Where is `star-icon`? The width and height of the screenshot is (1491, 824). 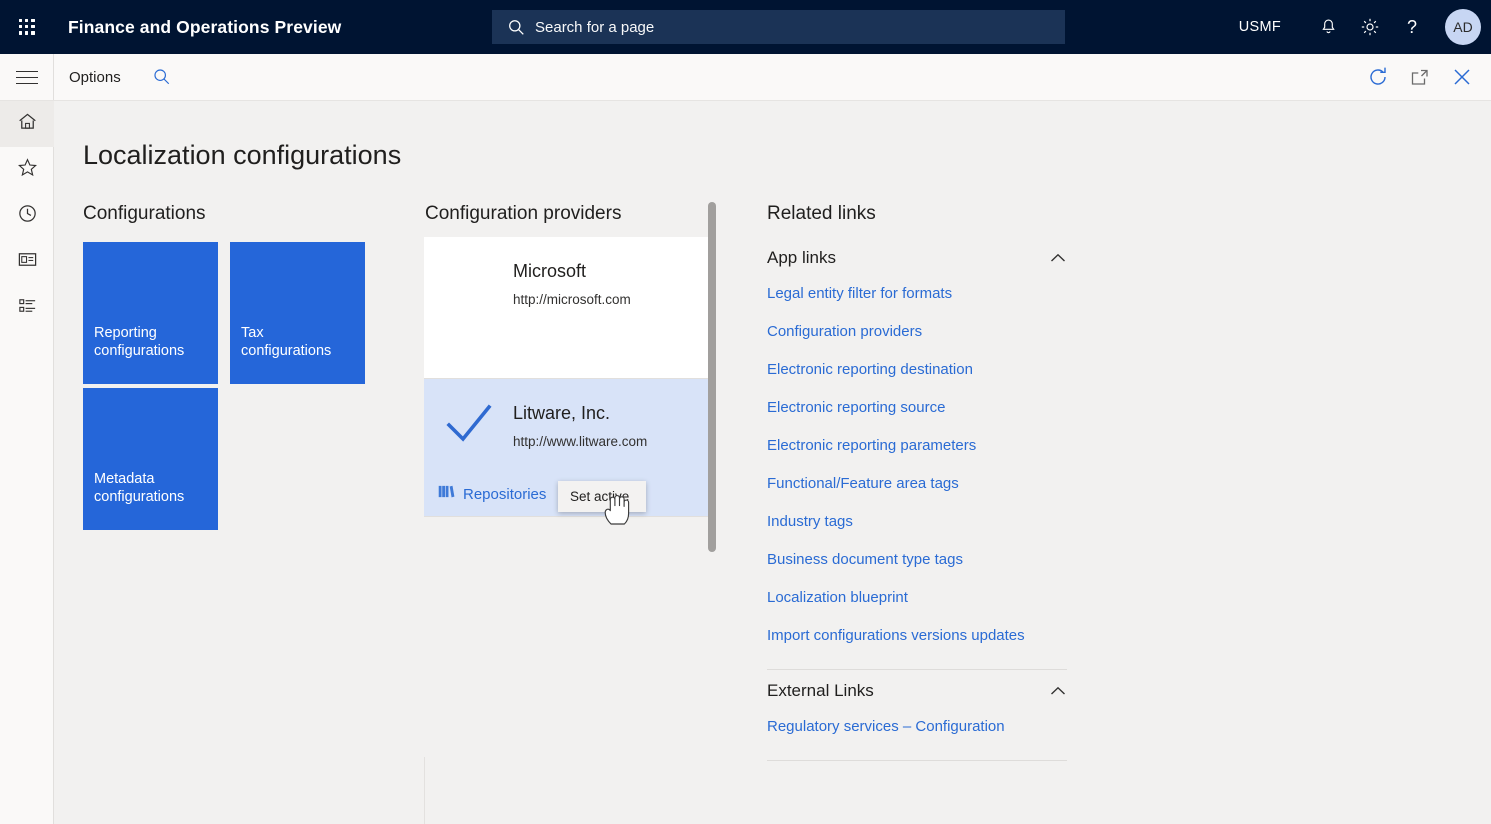
star-icon is located at coordinates (27, 170).